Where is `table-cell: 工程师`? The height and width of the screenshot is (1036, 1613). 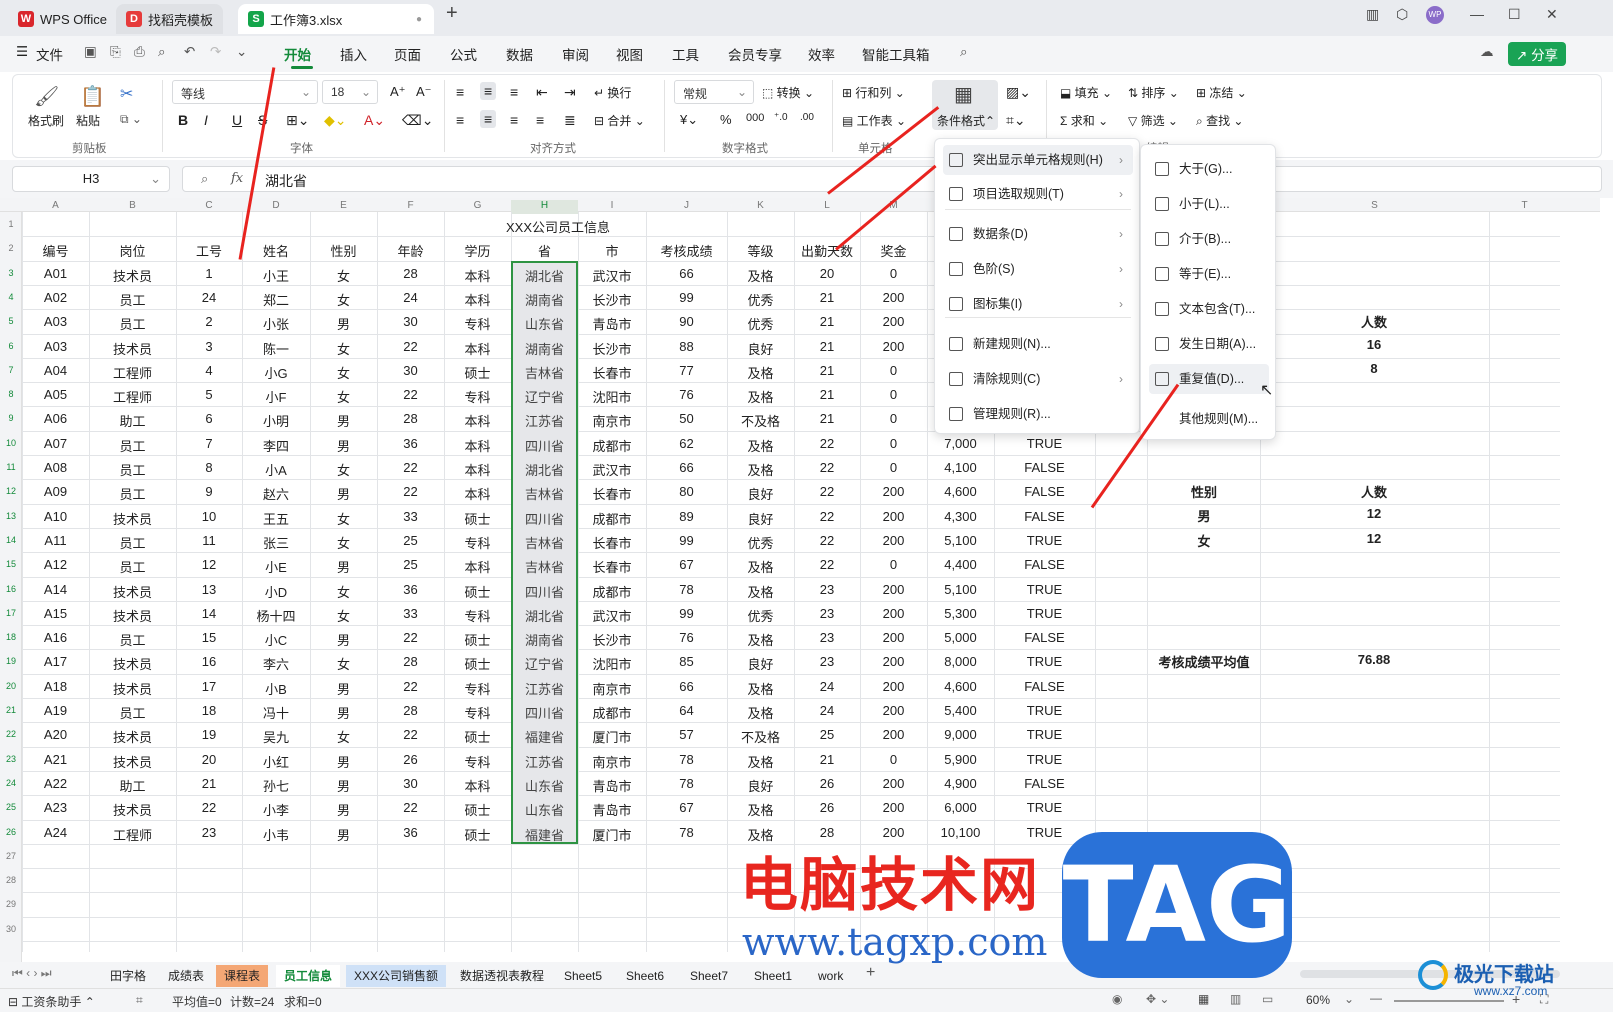
table-cell: 工程师 is located at coordinates (132, 834).